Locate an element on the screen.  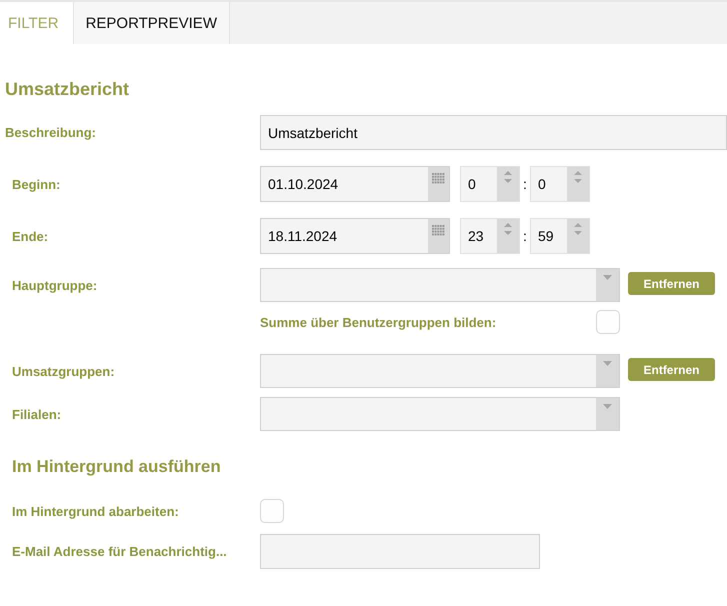
minute-spinner: 59 is located at coordinates (560, 236).